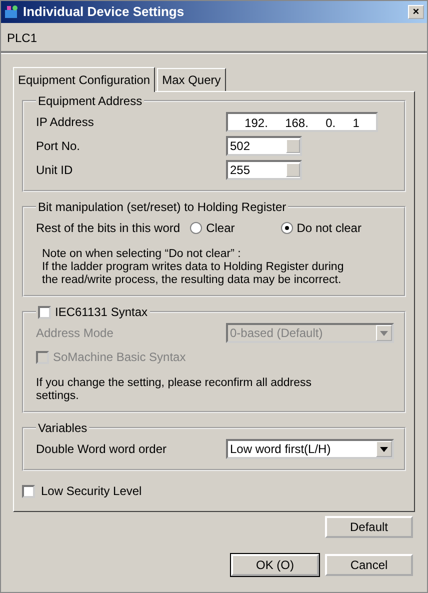  Describe the element at coordinates (55, 170) in the screenshot. I see `field-label: Unit ID` at that location.